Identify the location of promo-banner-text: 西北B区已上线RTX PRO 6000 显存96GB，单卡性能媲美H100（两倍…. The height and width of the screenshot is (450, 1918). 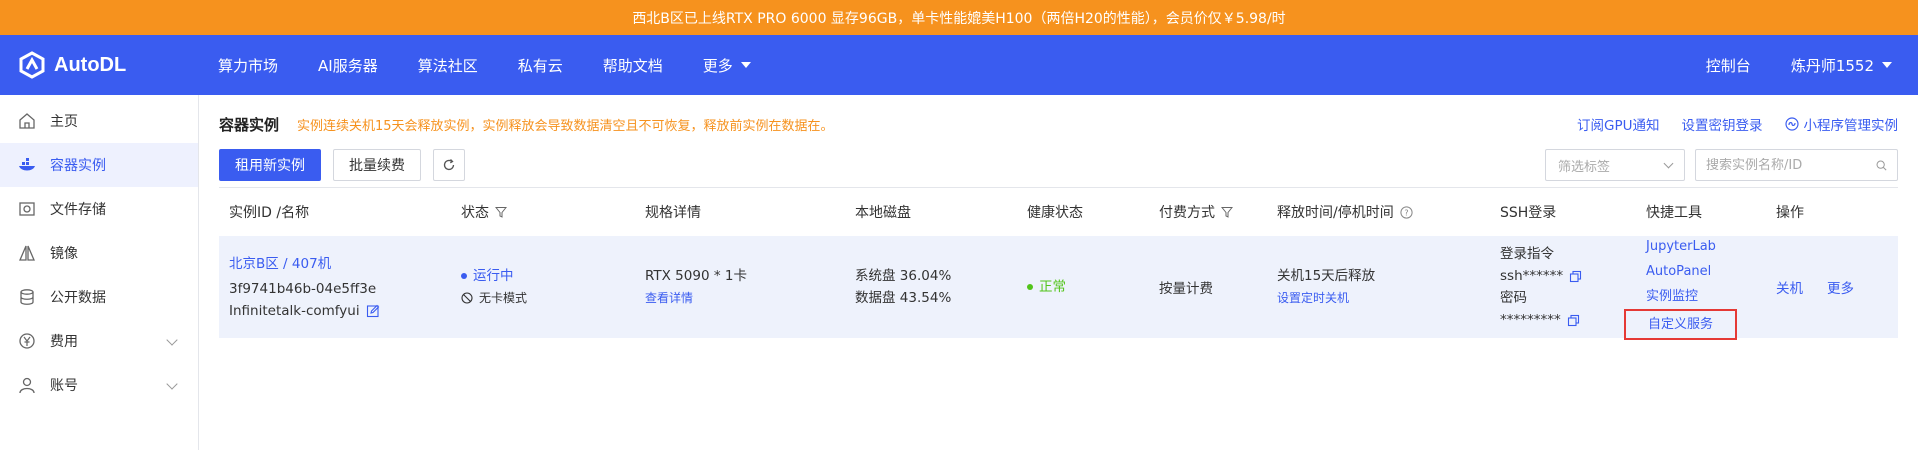
(959, 18).